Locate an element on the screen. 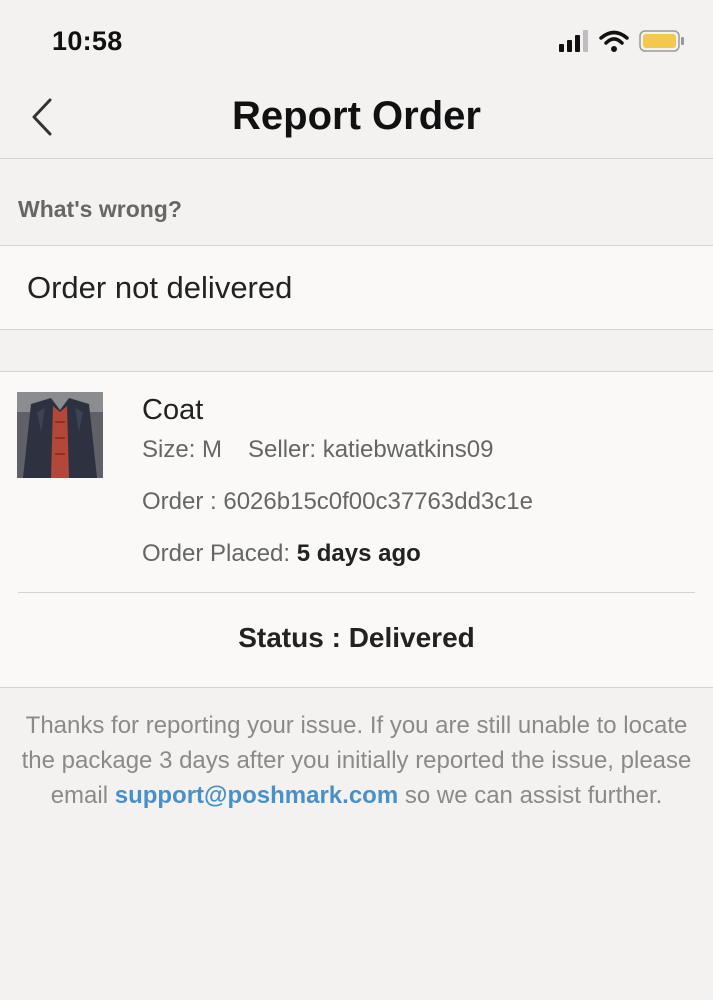 The height and width of the screenshot is (1000, 713). section-header: What's wrong? is located at coordinates (356, 202).